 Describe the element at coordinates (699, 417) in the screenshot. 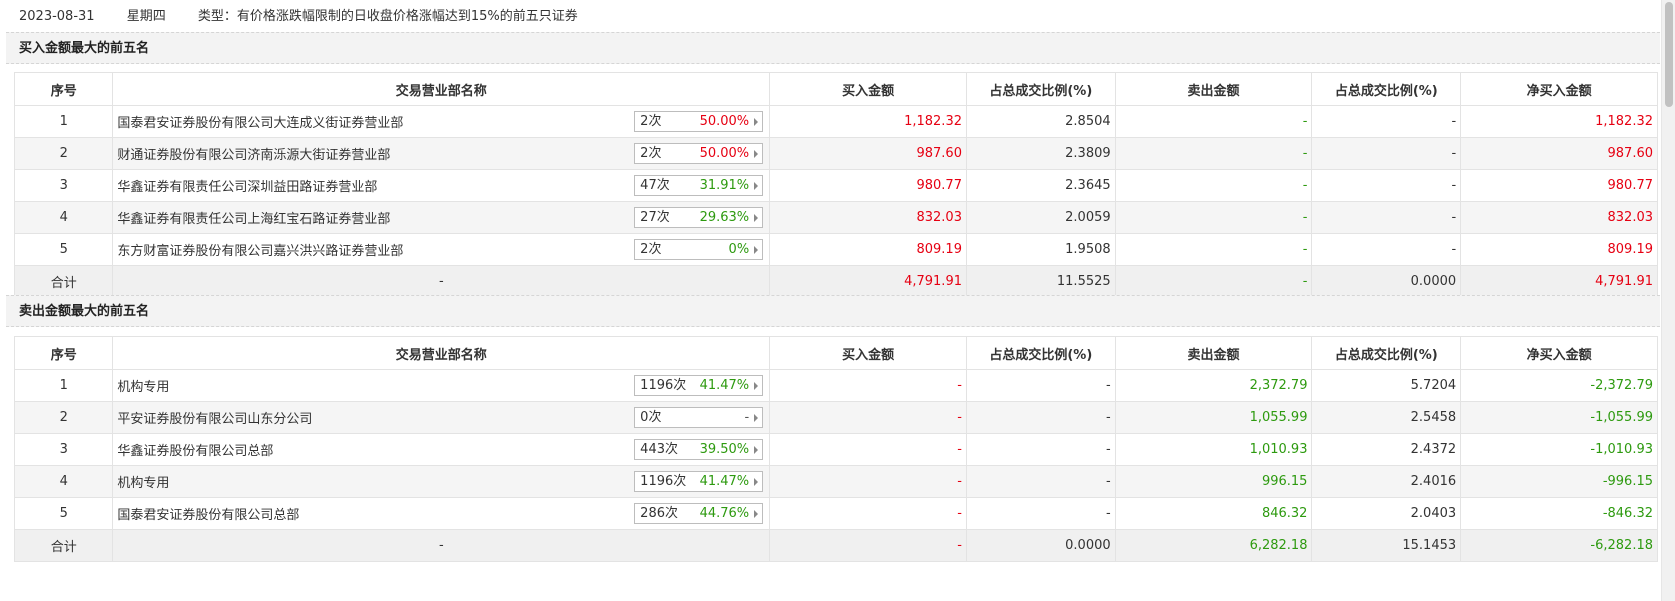

I see `dept-stats-dropdown: 0次 -` at that location.